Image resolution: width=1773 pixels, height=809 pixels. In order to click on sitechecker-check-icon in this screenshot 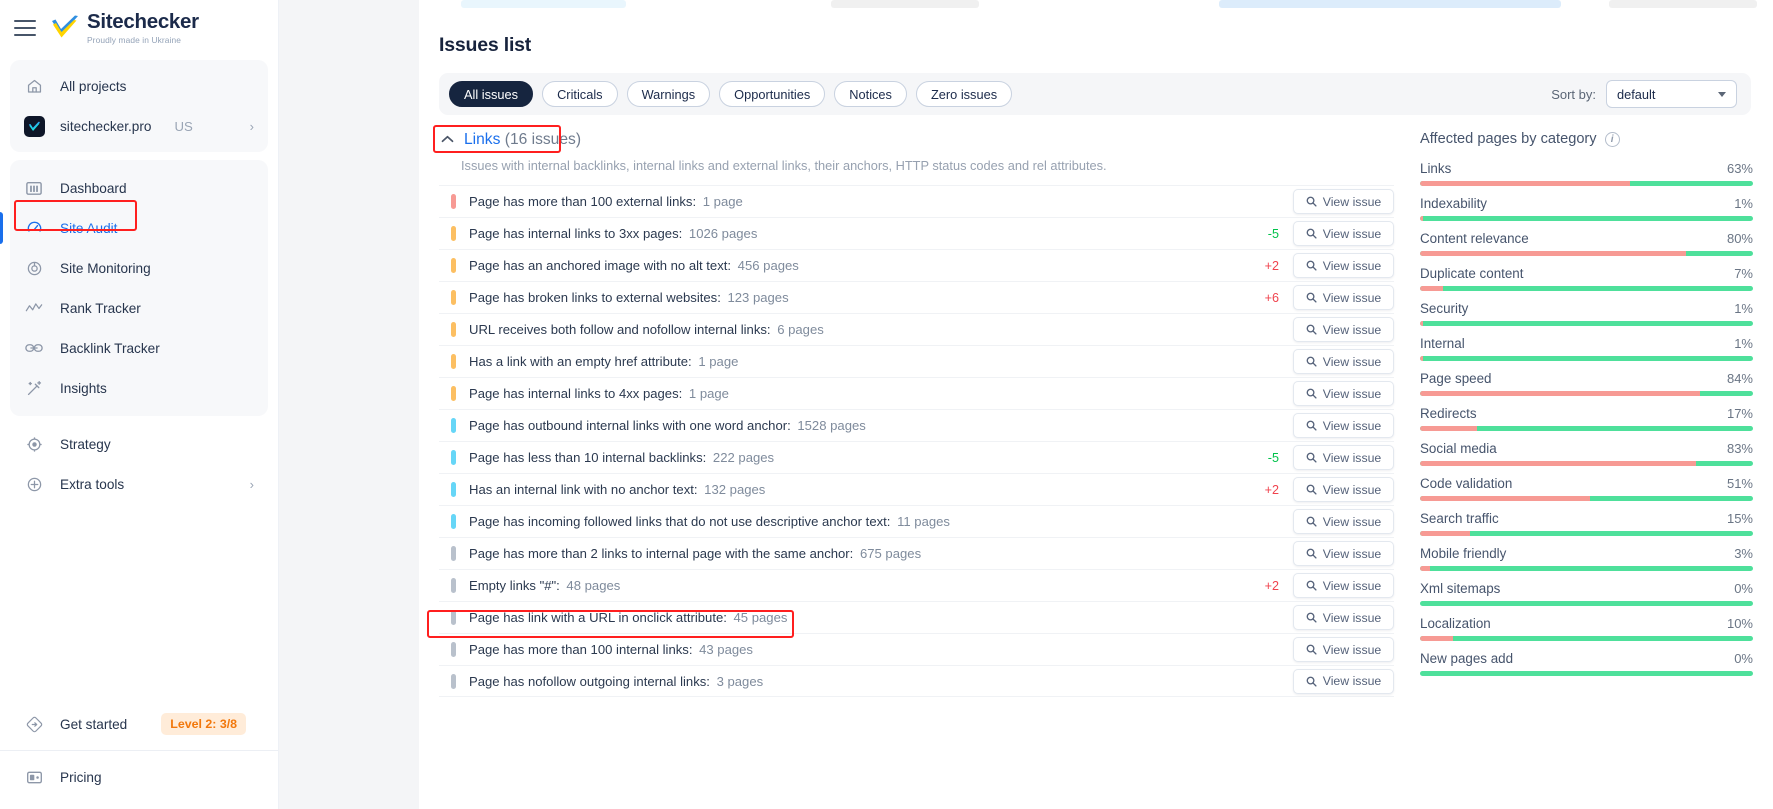, I will do `click(65, 28)`.